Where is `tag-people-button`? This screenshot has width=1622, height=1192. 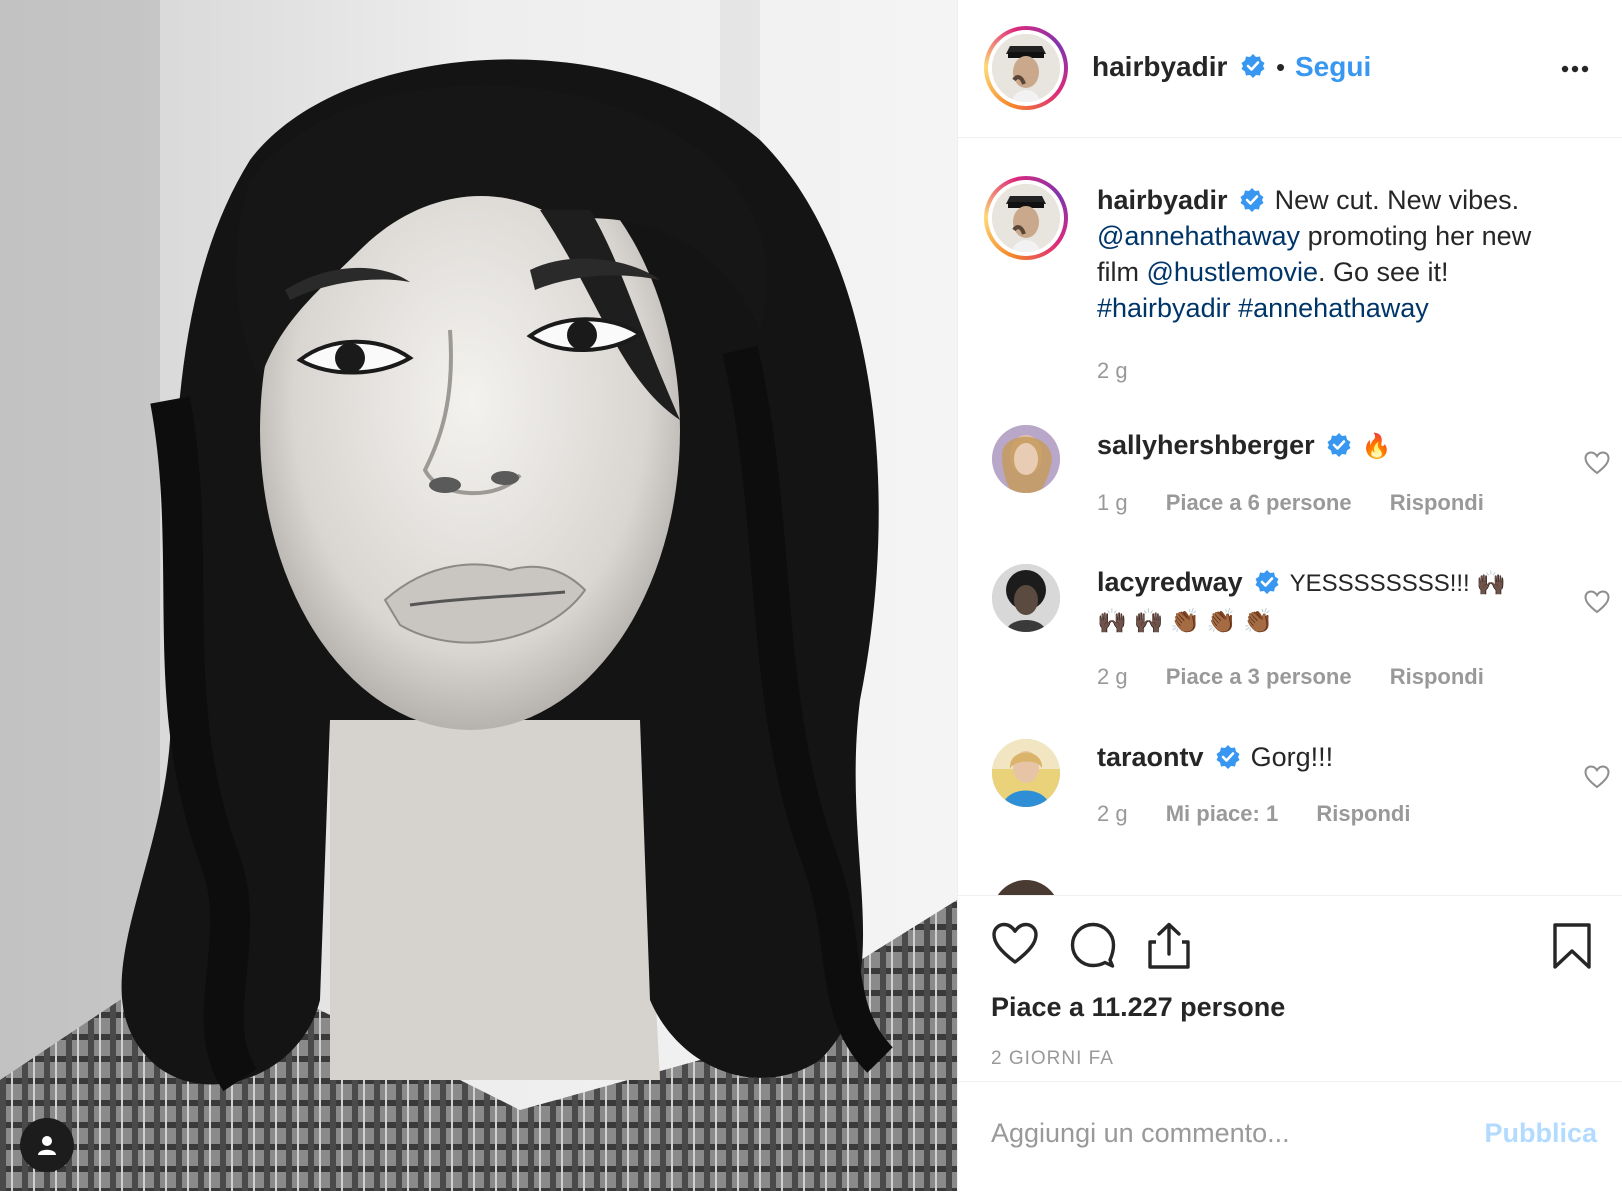 tag-people-button is located at coordinates (47, 1145).